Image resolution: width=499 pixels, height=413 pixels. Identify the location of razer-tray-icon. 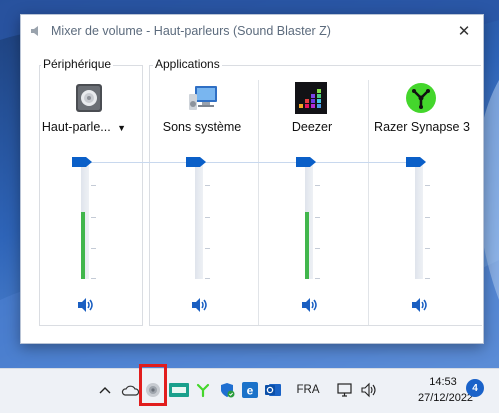
(203, 390).